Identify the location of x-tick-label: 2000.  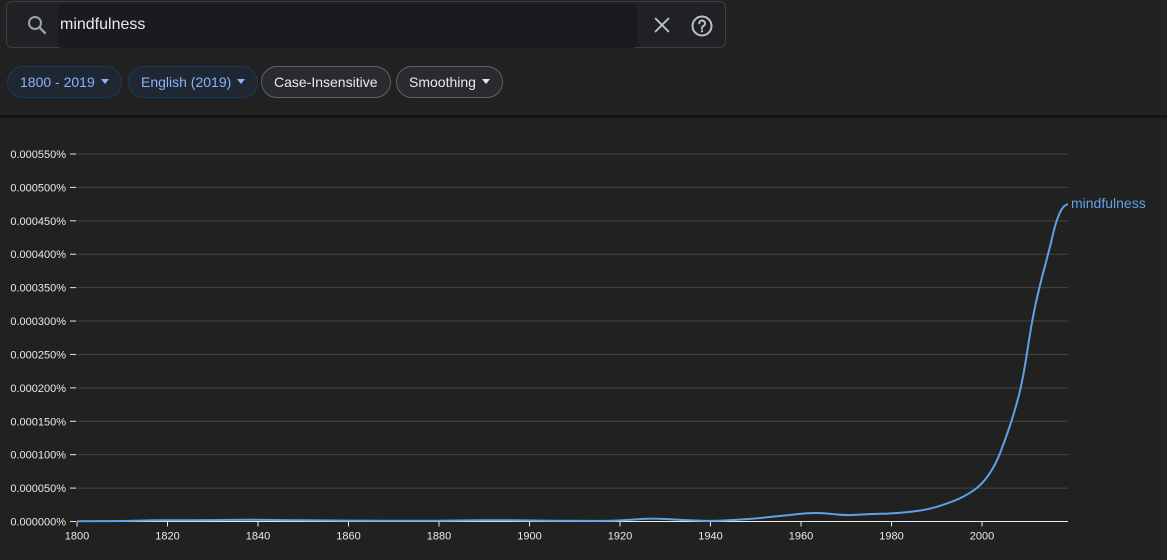
(982, 537).